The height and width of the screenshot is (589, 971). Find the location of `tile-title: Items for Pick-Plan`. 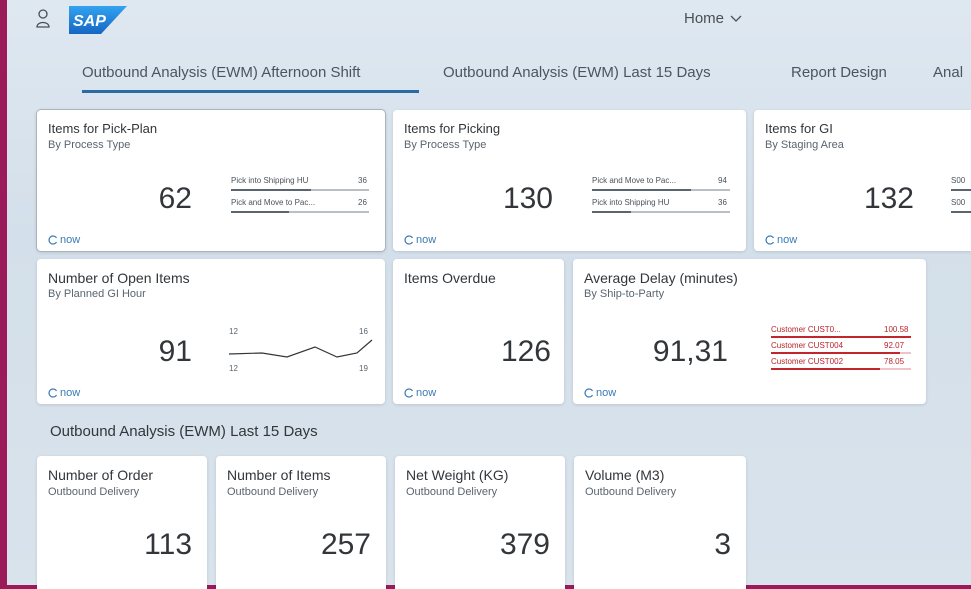

tile-title: Items for Pick-Plan is located at coordinates (103, 128).